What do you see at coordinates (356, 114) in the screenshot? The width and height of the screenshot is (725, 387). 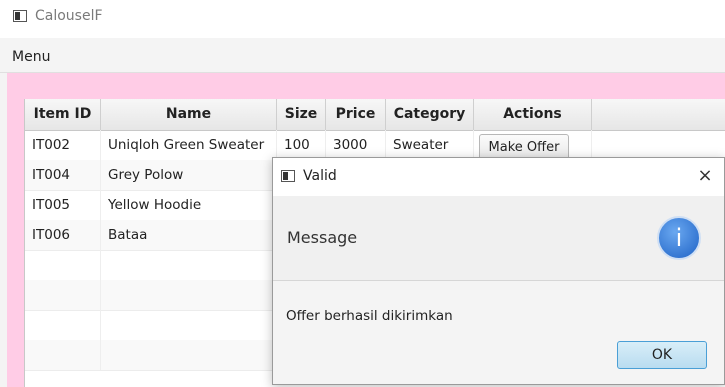 I see `column-header-price: Price` at bounding box center [356, 114].